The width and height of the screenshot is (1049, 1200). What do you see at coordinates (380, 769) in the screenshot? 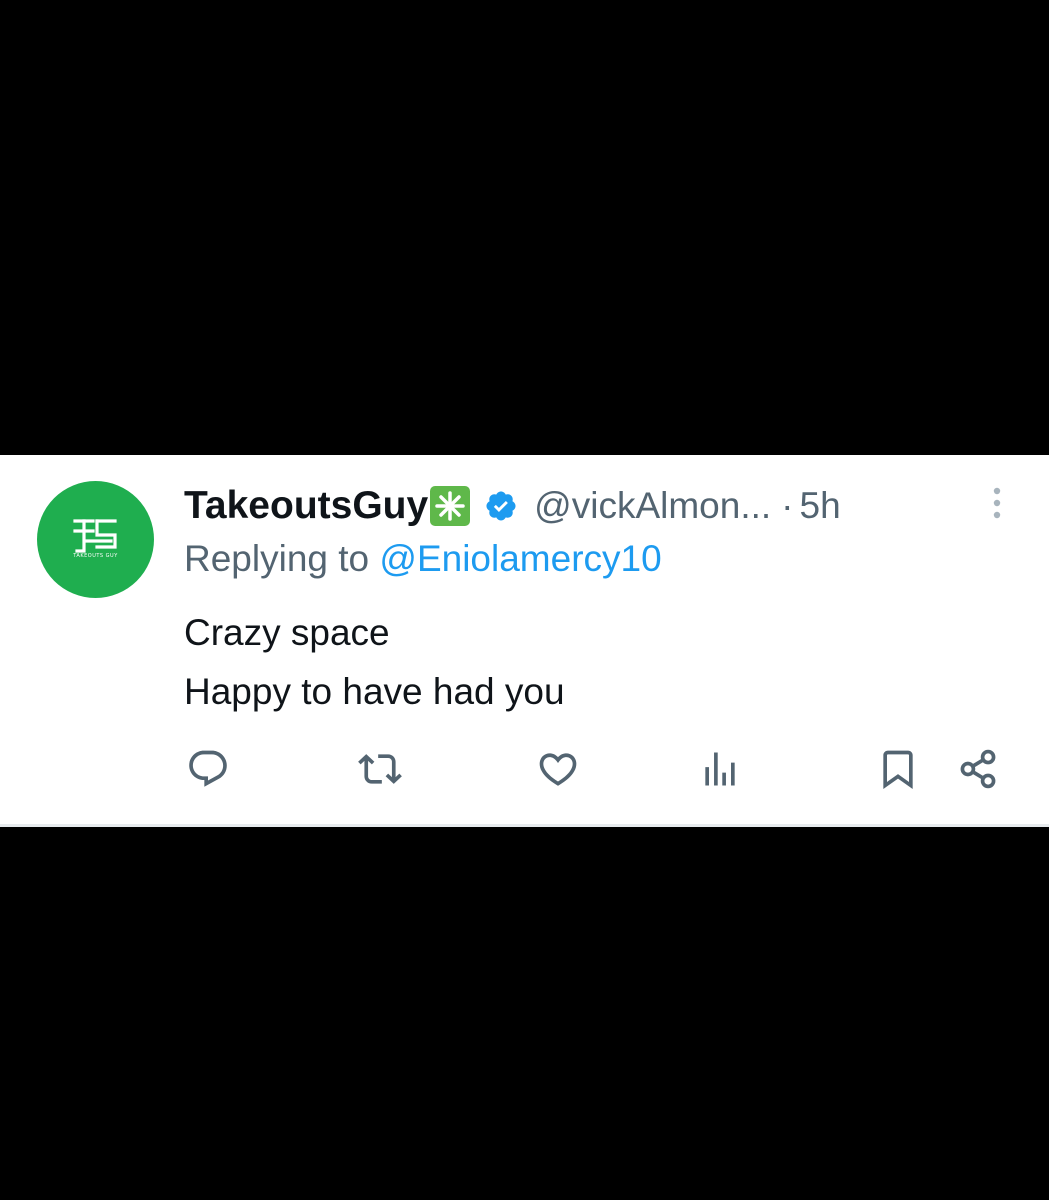
I see `retweet-icon` at bounding box center [380, 769].